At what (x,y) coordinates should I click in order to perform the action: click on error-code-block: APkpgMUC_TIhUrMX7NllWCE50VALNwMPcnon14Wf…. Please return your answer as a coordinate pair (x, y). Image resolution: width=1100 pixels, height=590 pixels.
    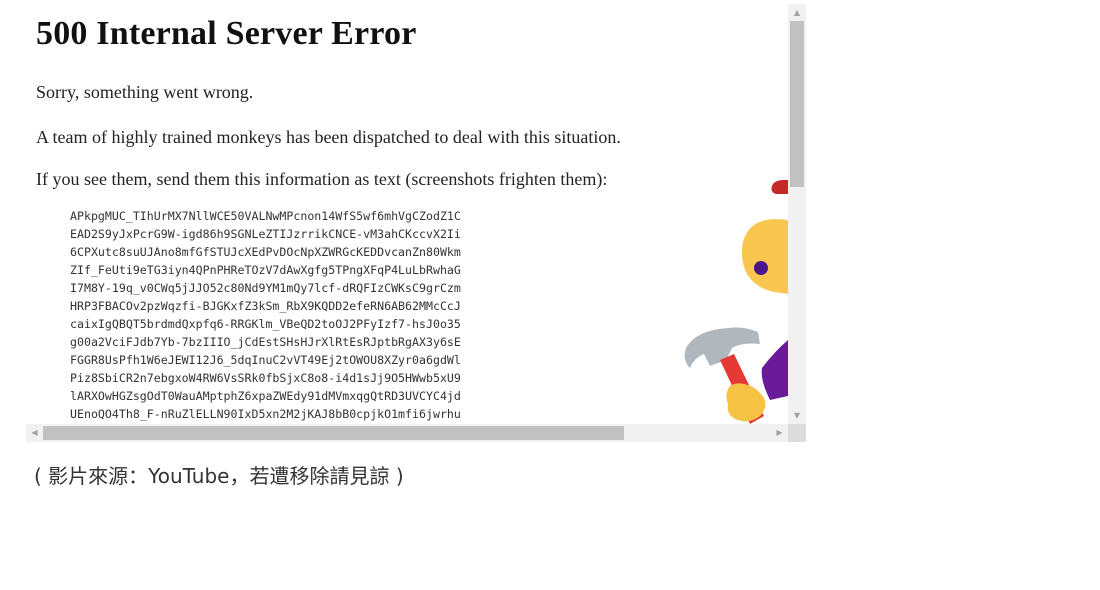
    Looking at the image, I should click on (265, 315).